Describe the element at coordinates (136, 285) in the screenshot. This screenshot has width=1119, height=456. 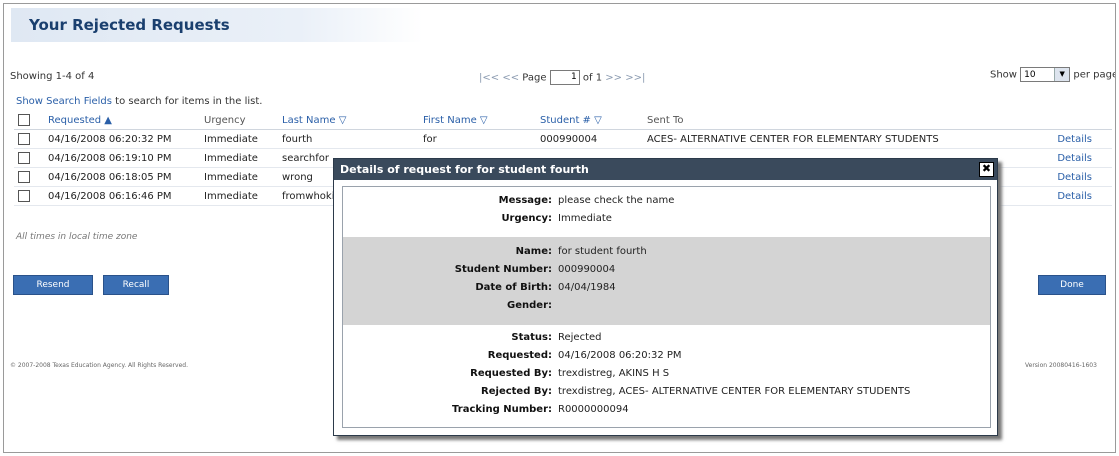
I see `recall-button: Recall` at that location.